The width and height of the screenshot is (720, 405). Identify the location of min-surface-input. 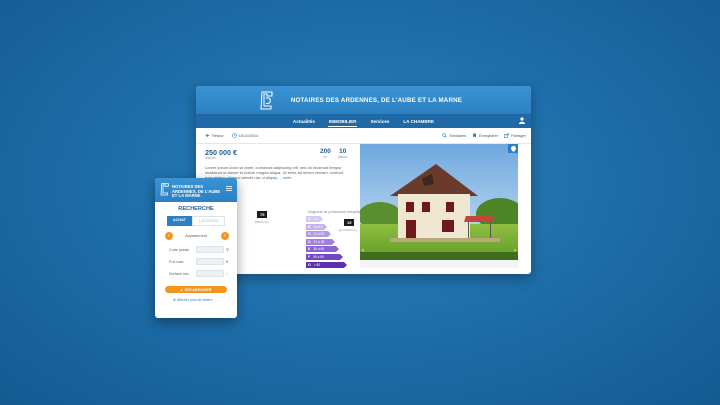
(210, 273).